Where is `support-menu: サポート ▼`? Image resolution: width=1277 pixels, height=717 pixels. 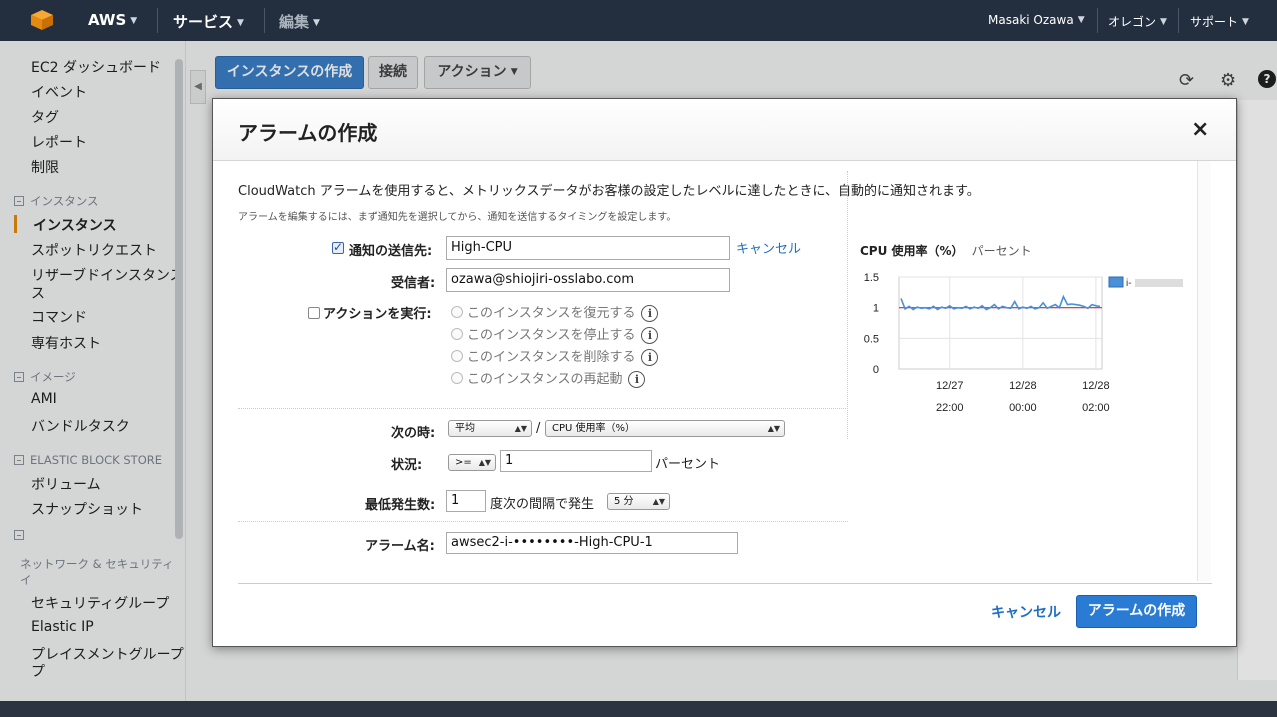 support-menu: サポート ▼ is located at coordinates (1219, 21).